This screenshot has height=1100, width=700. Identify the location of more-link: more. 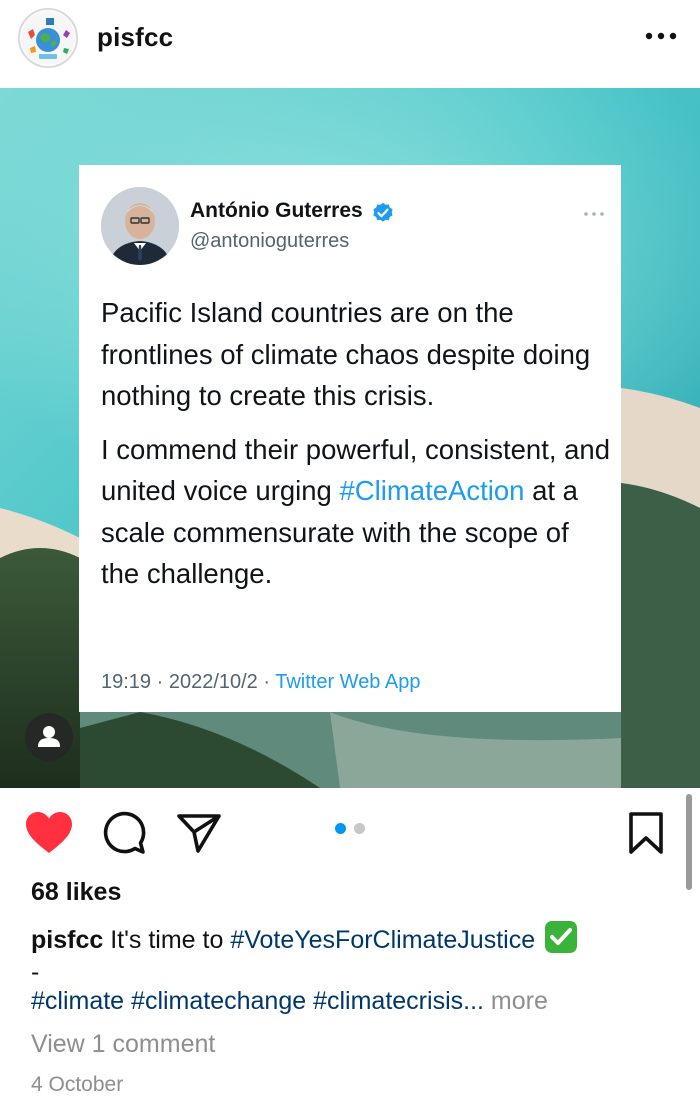
(519, 1001).